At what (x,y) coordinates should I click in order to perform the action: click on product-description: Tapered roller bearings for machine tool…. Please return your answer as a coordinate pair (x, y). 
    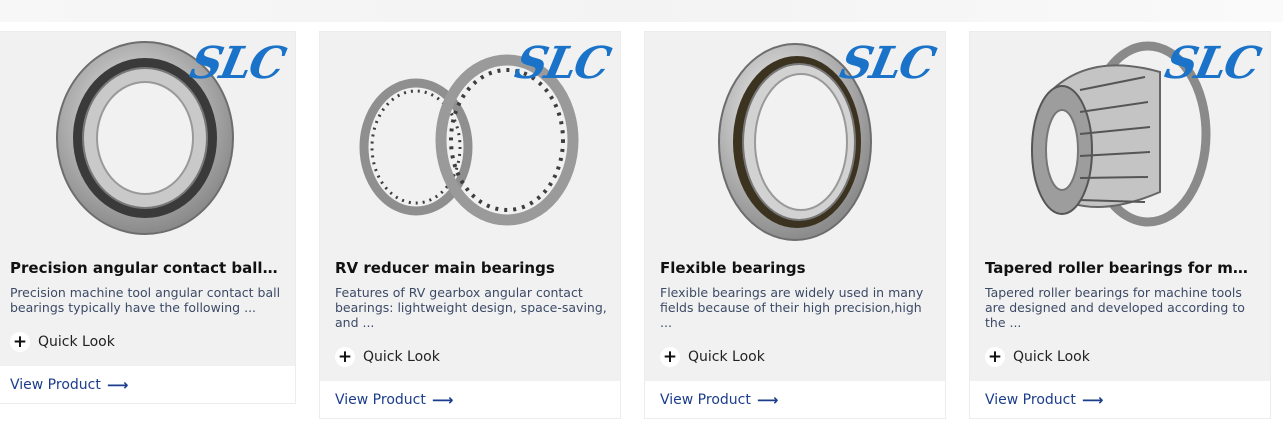
    Looking at the image, I should click on (1115, 307).